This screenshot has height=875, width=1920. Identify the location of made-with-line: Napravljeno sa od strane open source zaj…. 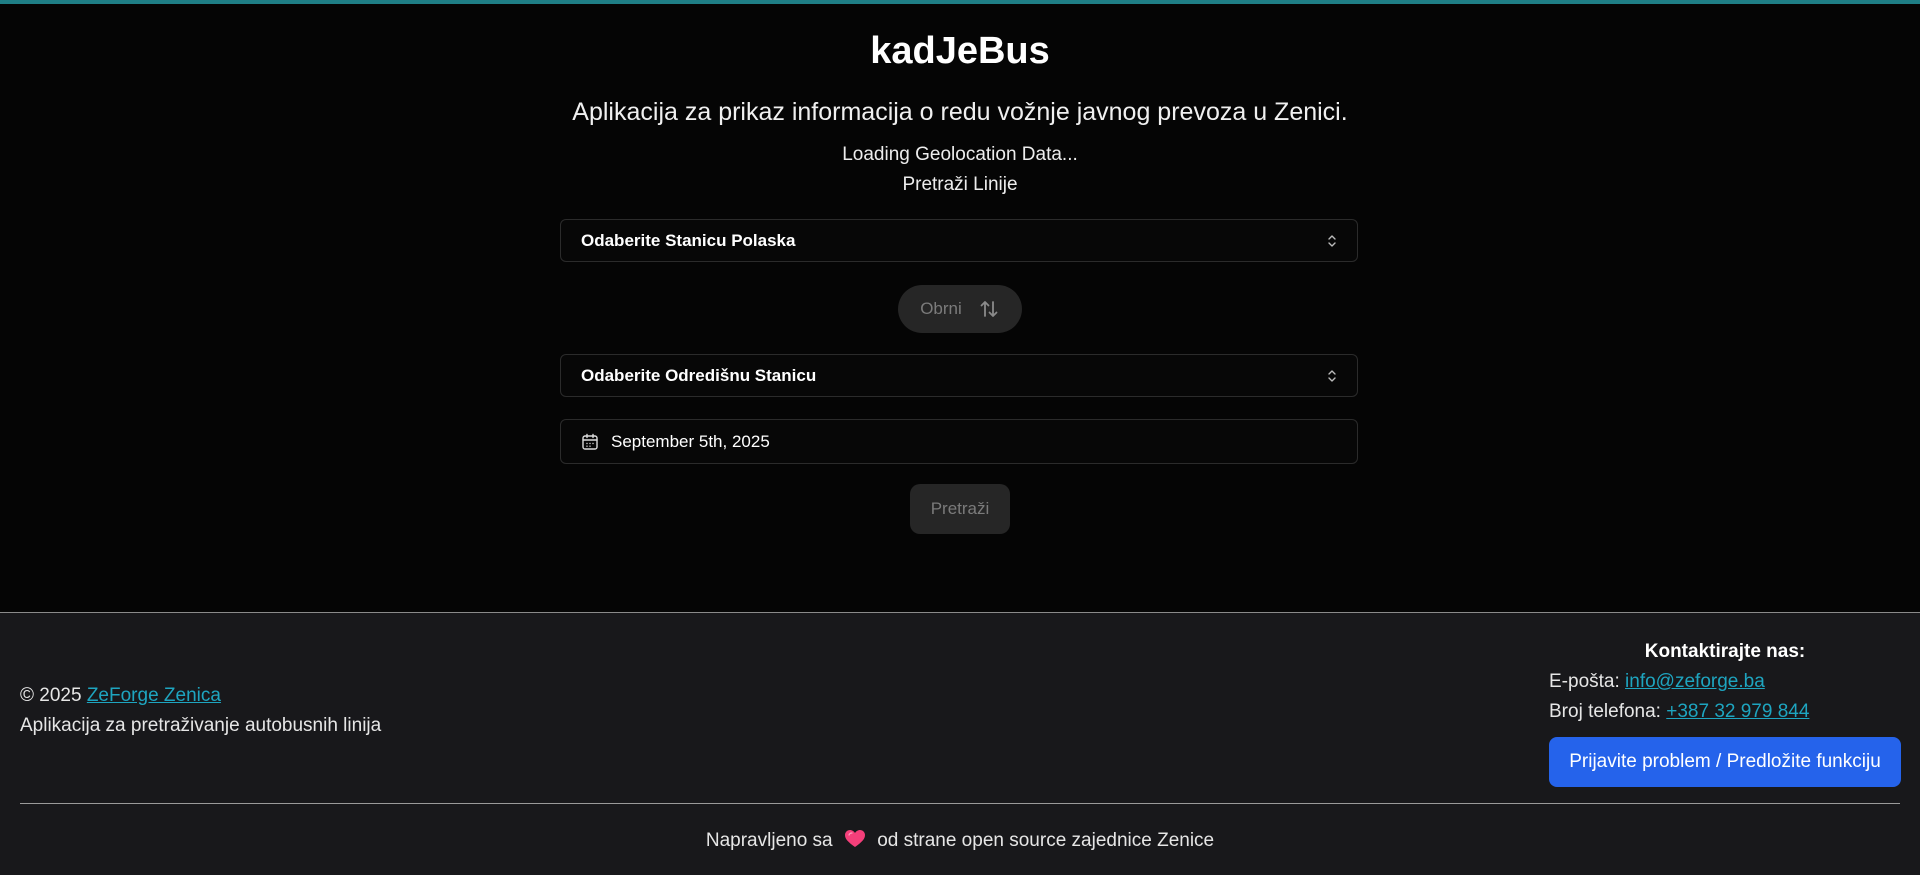
(960, 840).